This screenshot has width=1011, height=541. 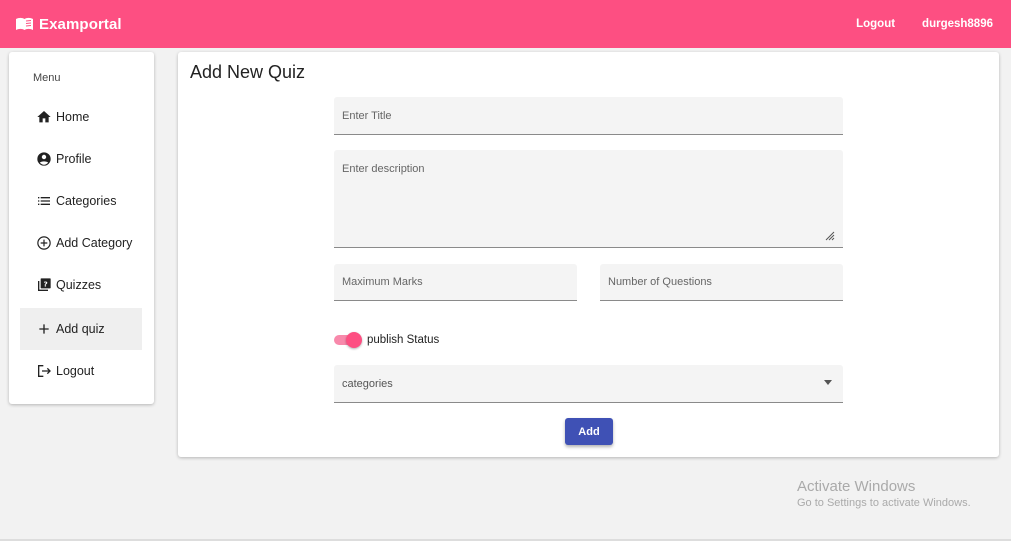 What do you see at coordinates (75, 371) in the screenshot?
I see `sidebar-item-label: Logout` at bounding box center [75, 371].